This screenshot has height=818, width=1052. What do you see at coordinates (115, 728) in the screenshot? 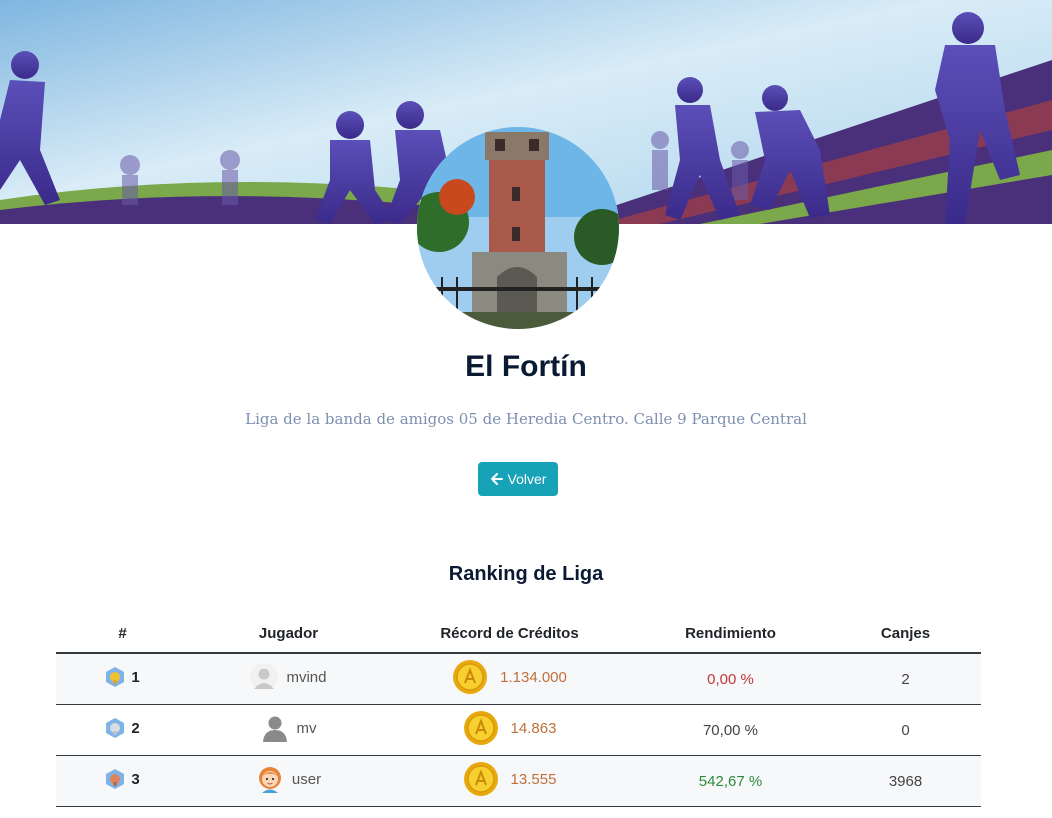
I see `silver-medal-icon` at bounding box center [115, 728].